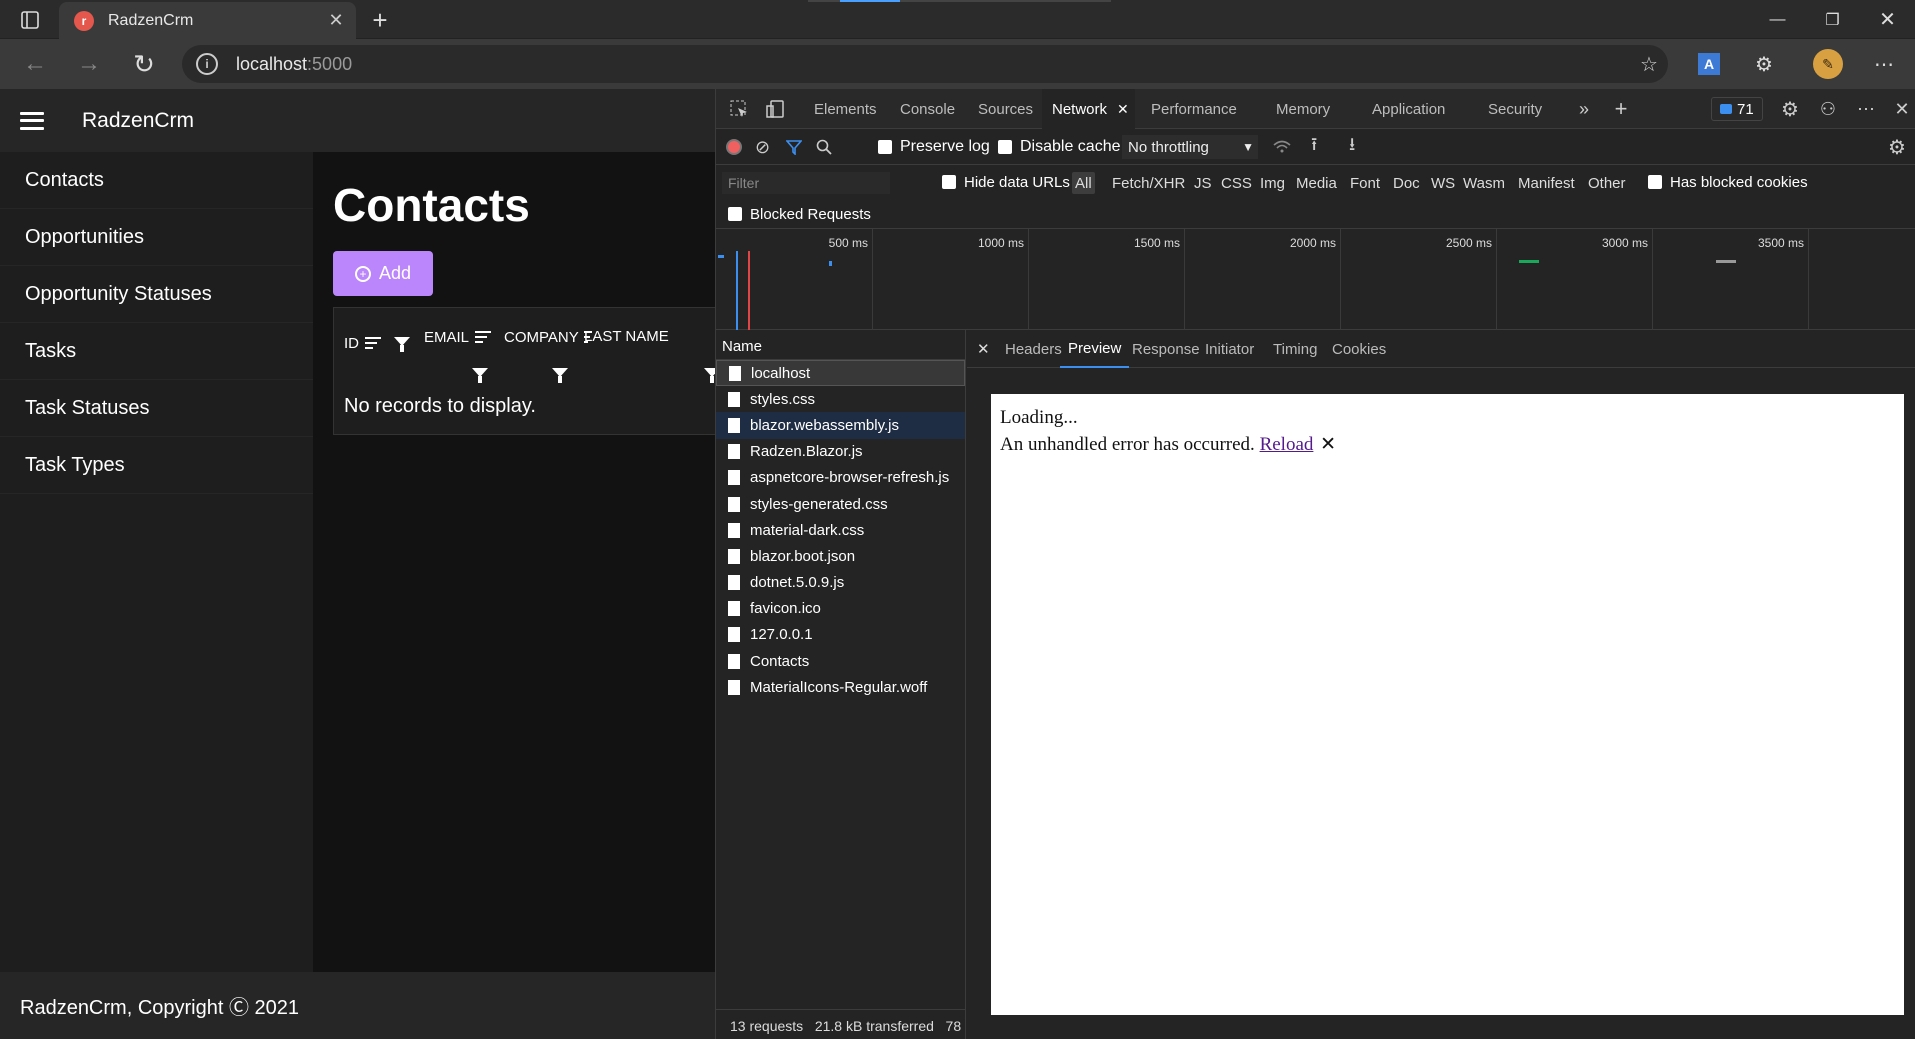 The height and width of the screenshot is (1039, 1915). Describe the element at coordinates (1359, 349) in the screenshot. I see `tab-cookies: Cookies` at that location.